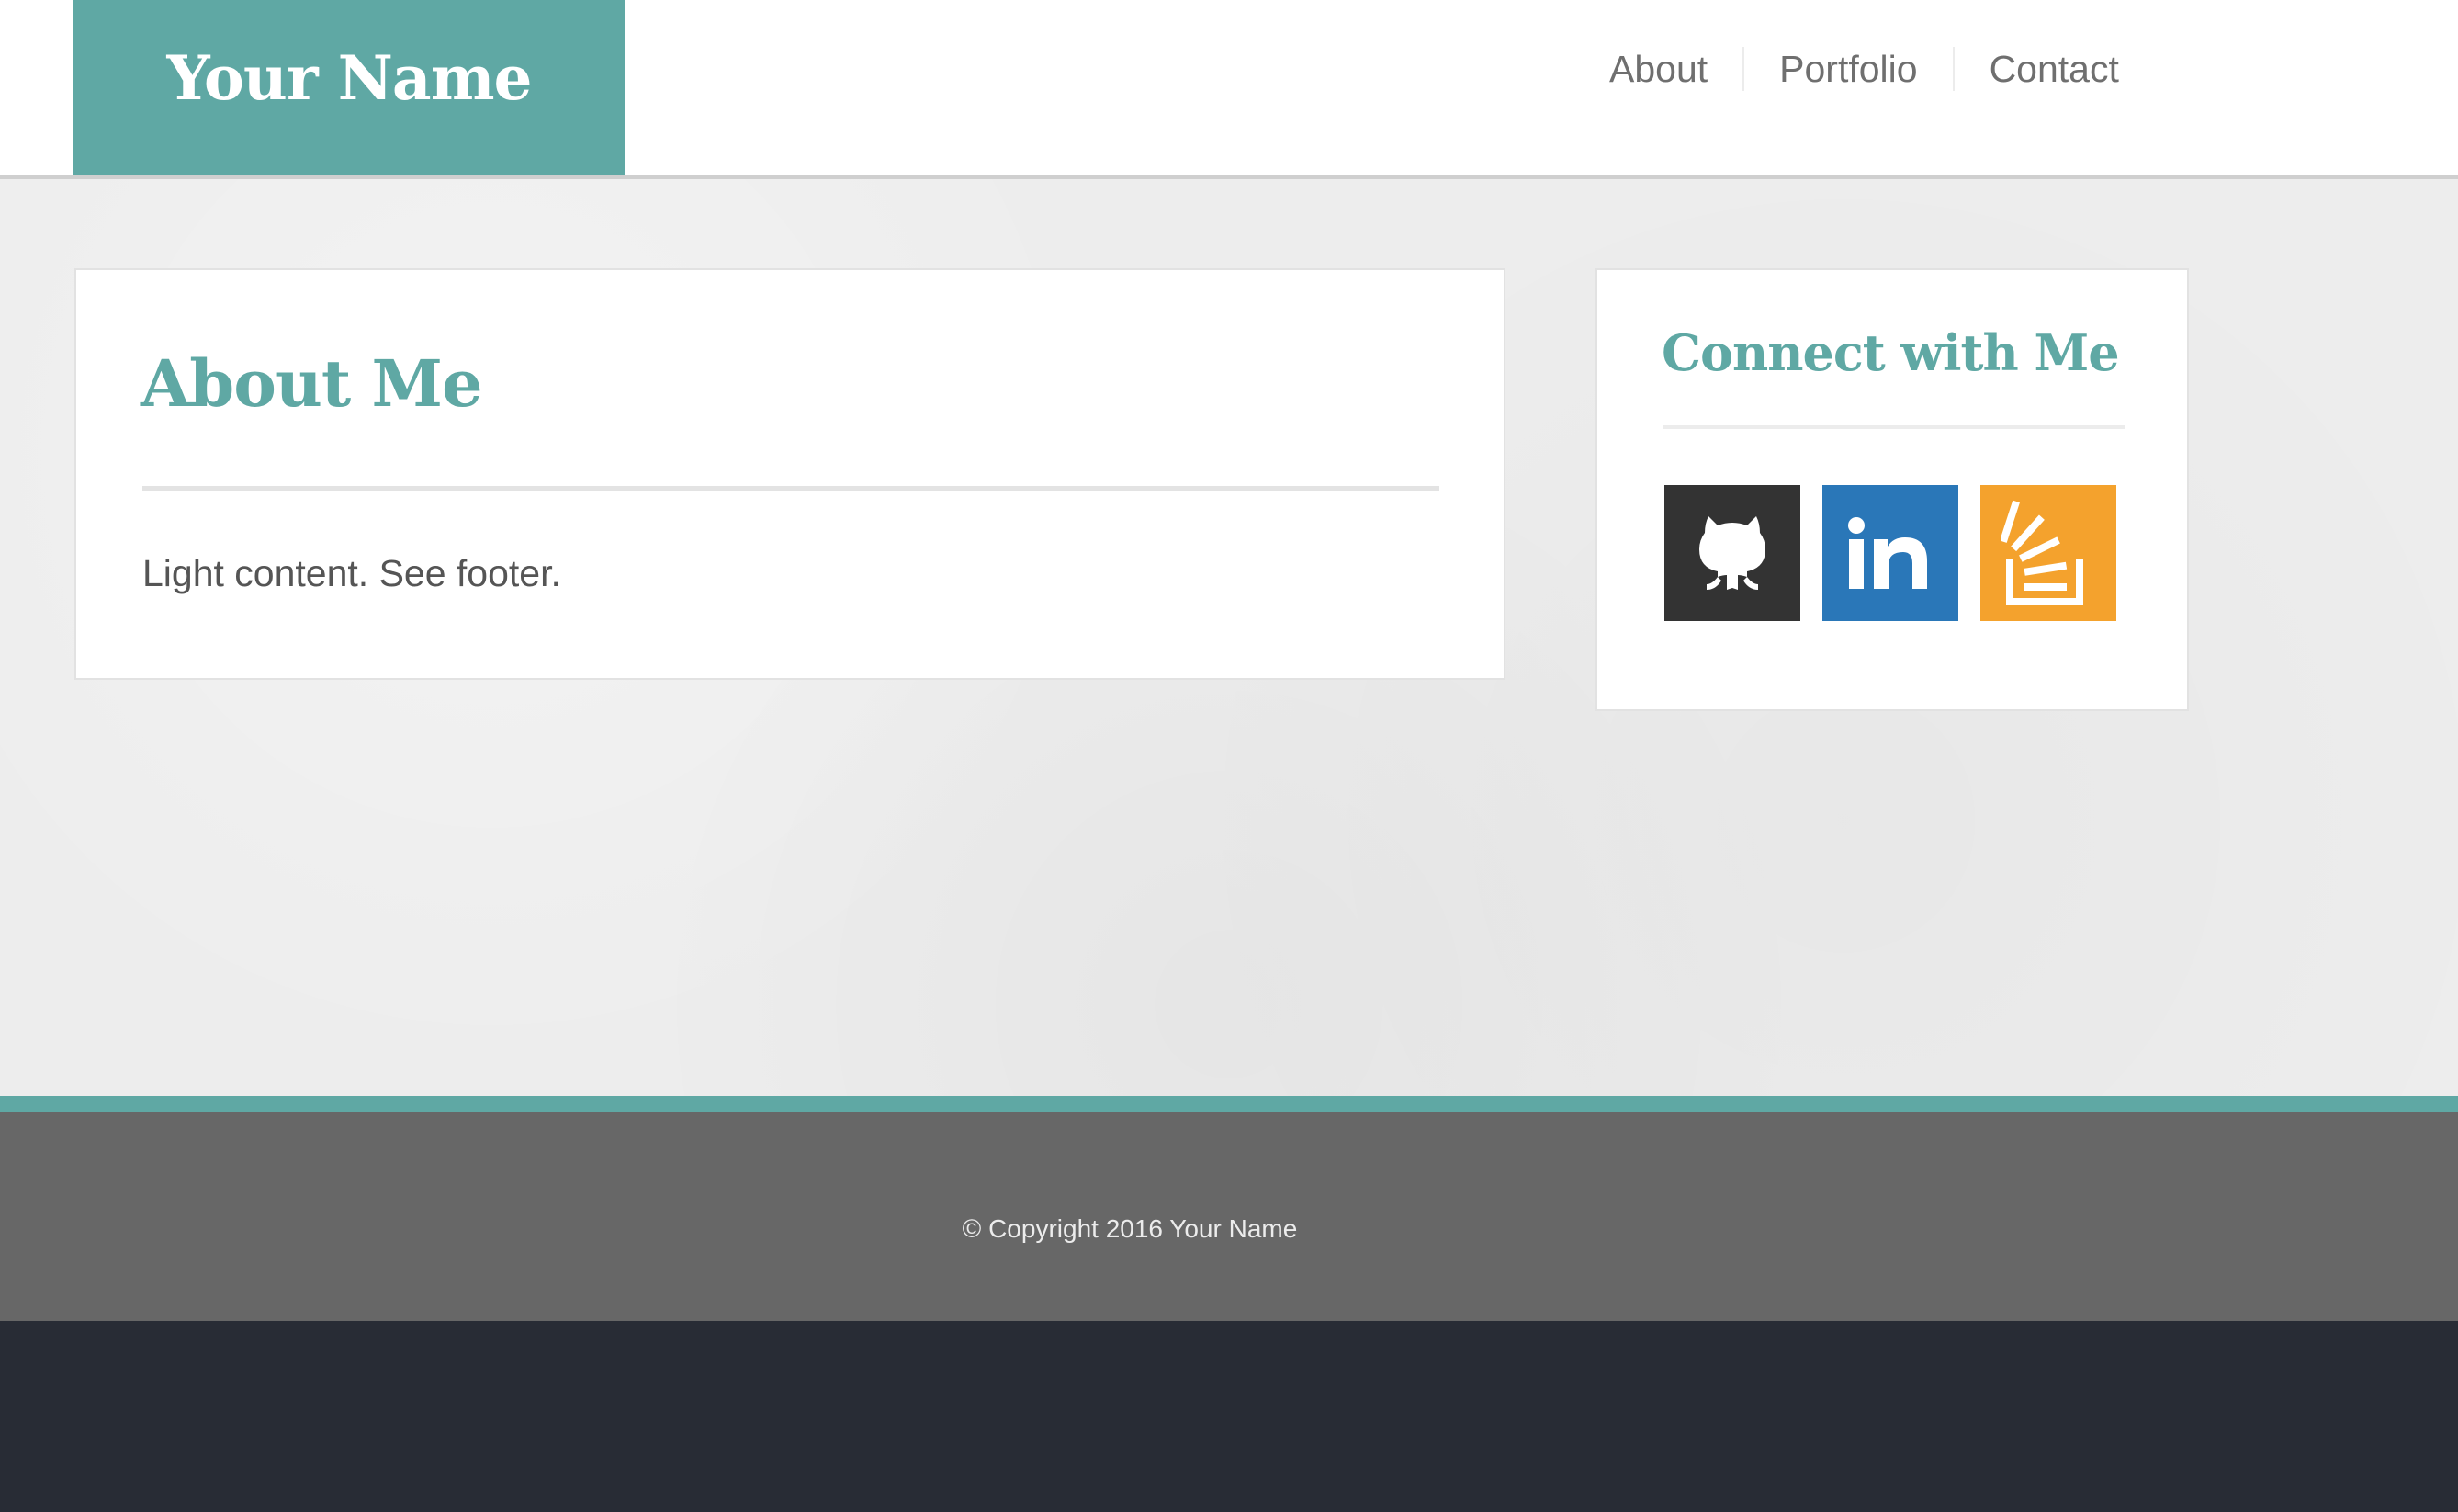 This screenshot has width=2458, height=1512. I want to click on about-title: About Me, so click(312, 383).